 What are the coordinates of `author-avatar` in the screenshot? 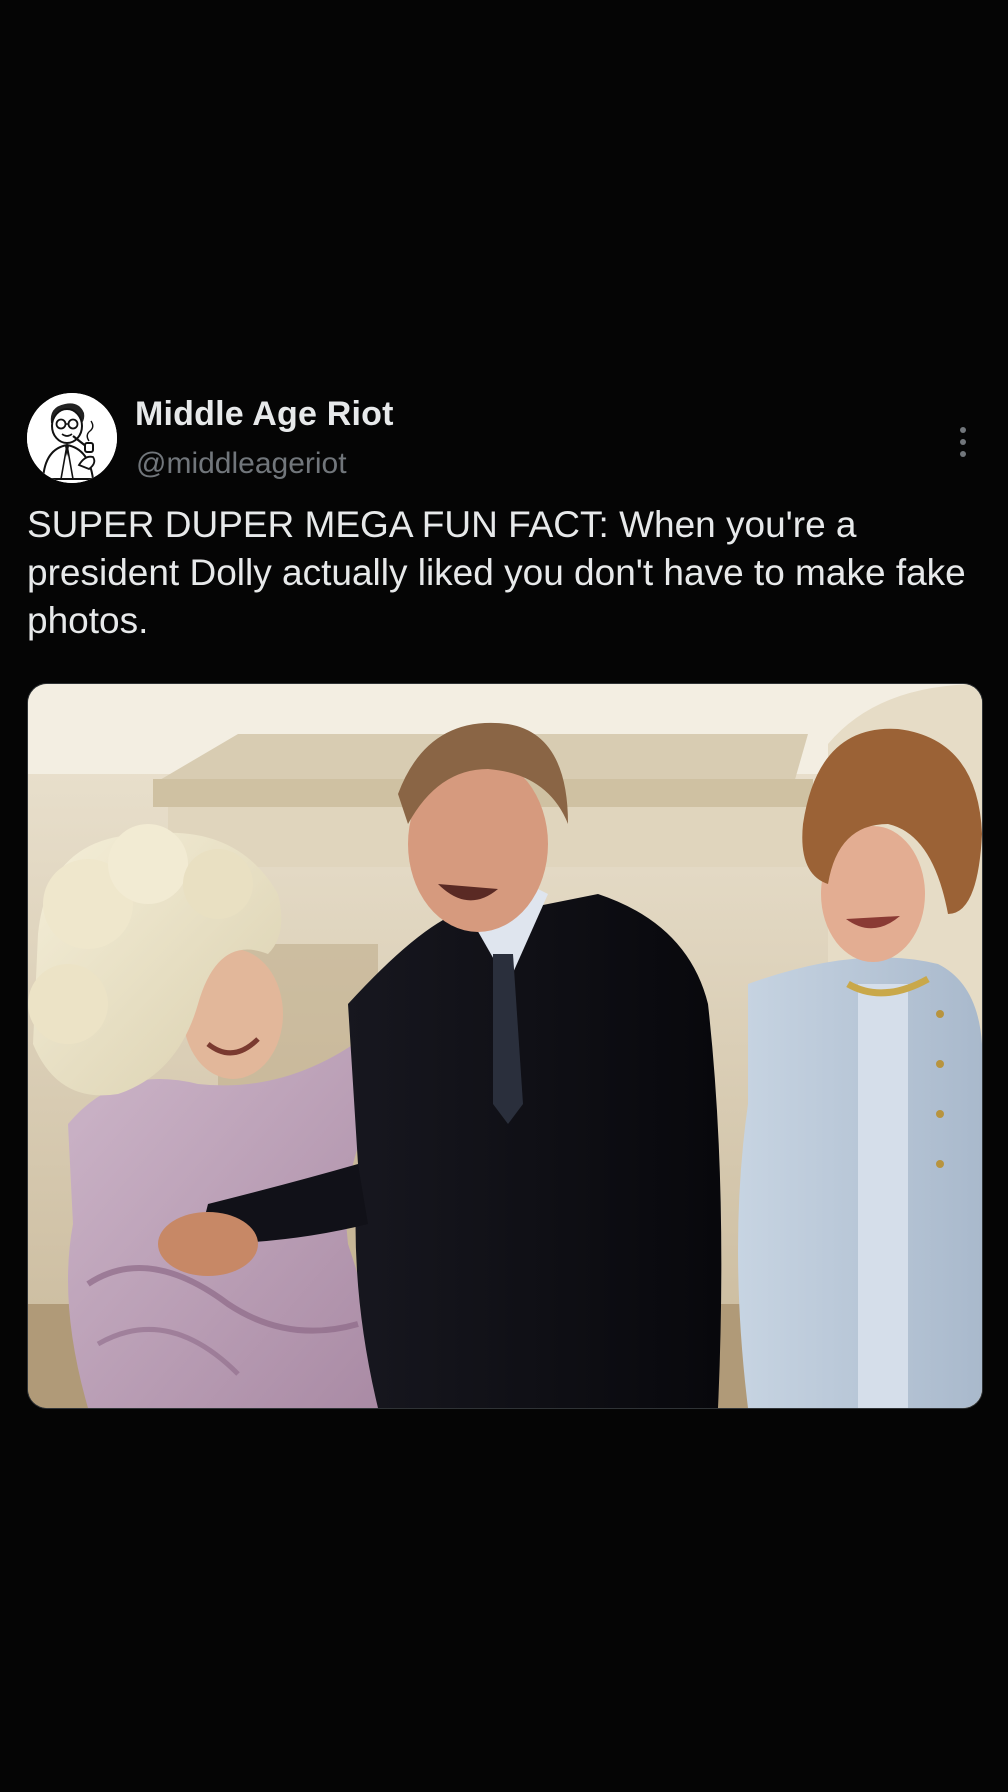 It's located at (72, 438).